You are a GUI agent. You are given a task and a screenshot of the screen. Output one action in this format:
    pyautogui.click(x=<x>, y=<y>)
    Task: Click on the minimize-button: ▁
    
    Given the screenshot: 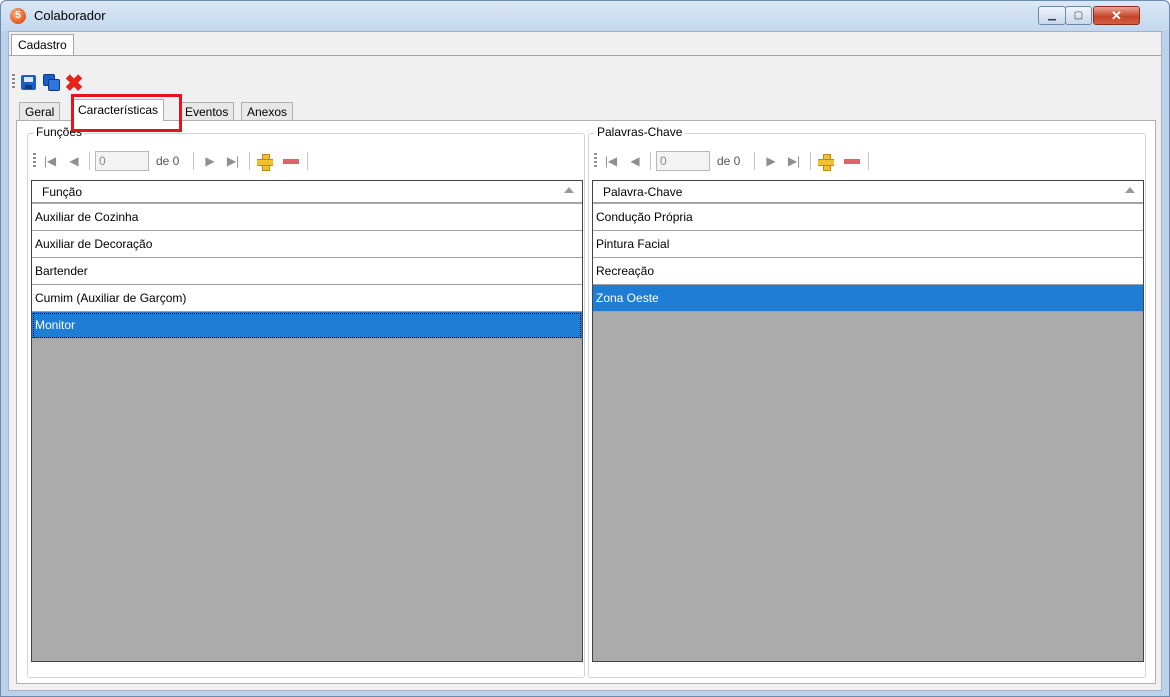 What is the action you would take?
    pyautogui.click(x=1052, y=15)
    